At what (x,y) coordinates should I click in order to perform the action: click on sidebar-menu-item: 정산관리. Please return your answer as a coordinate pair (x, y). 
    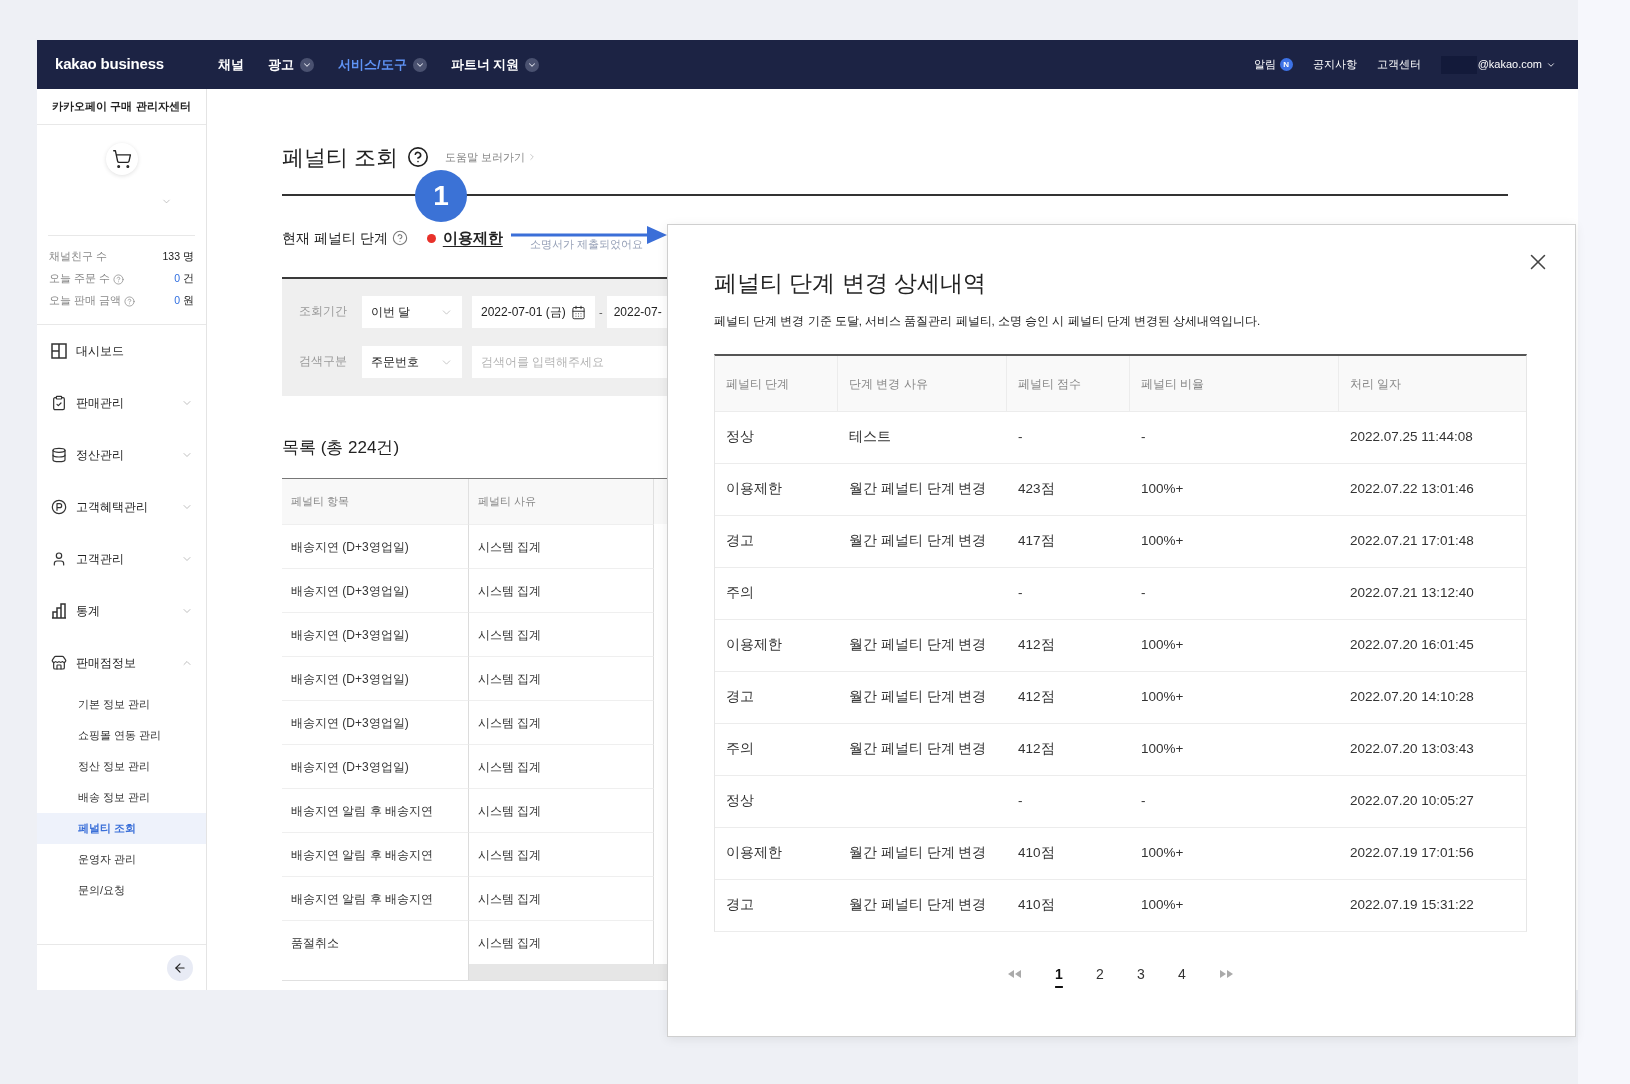
    Looking at the image, I should click on (121, 455).